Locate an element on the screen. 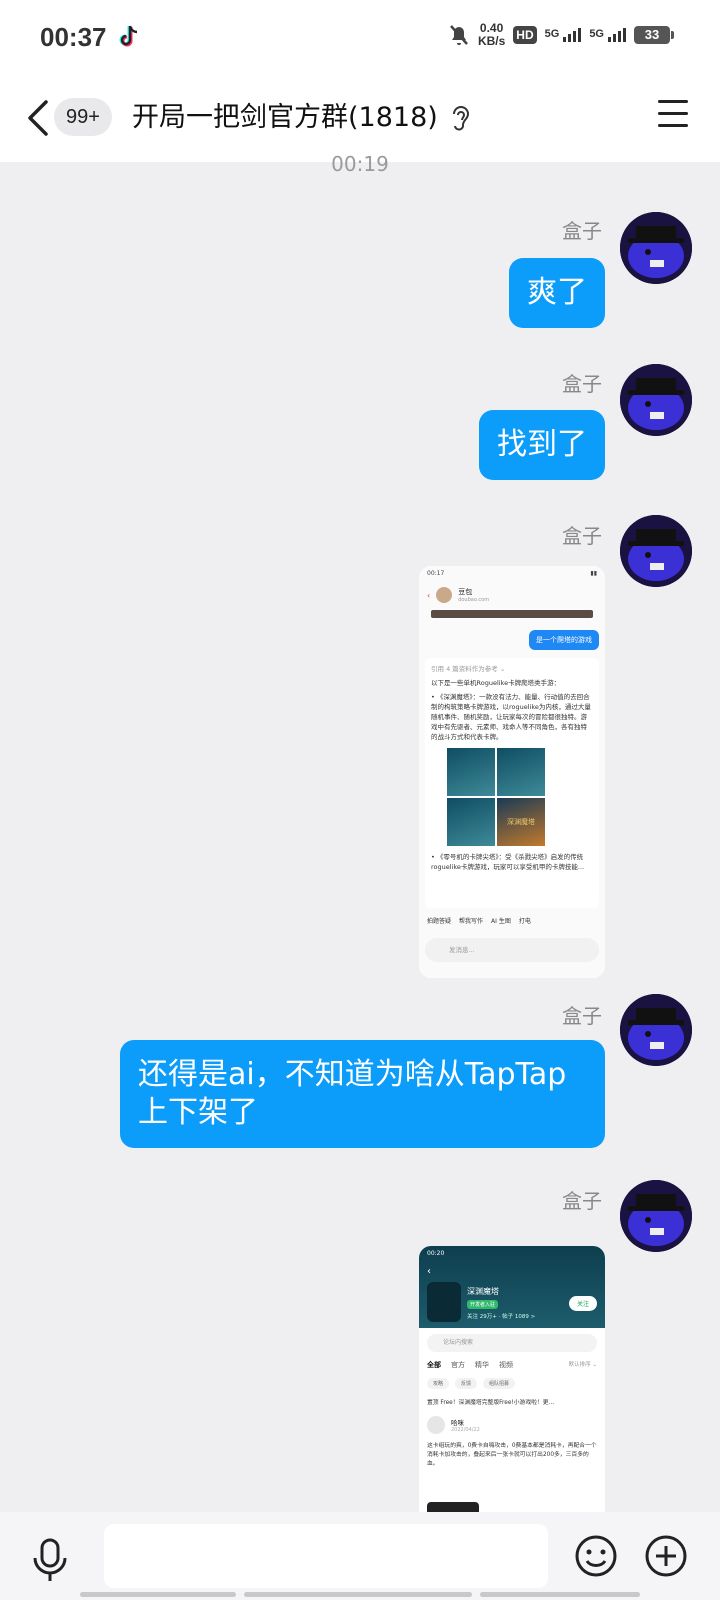  chat-title: 开局一把剑官方群(1818) is located at coordinates (285, 117).